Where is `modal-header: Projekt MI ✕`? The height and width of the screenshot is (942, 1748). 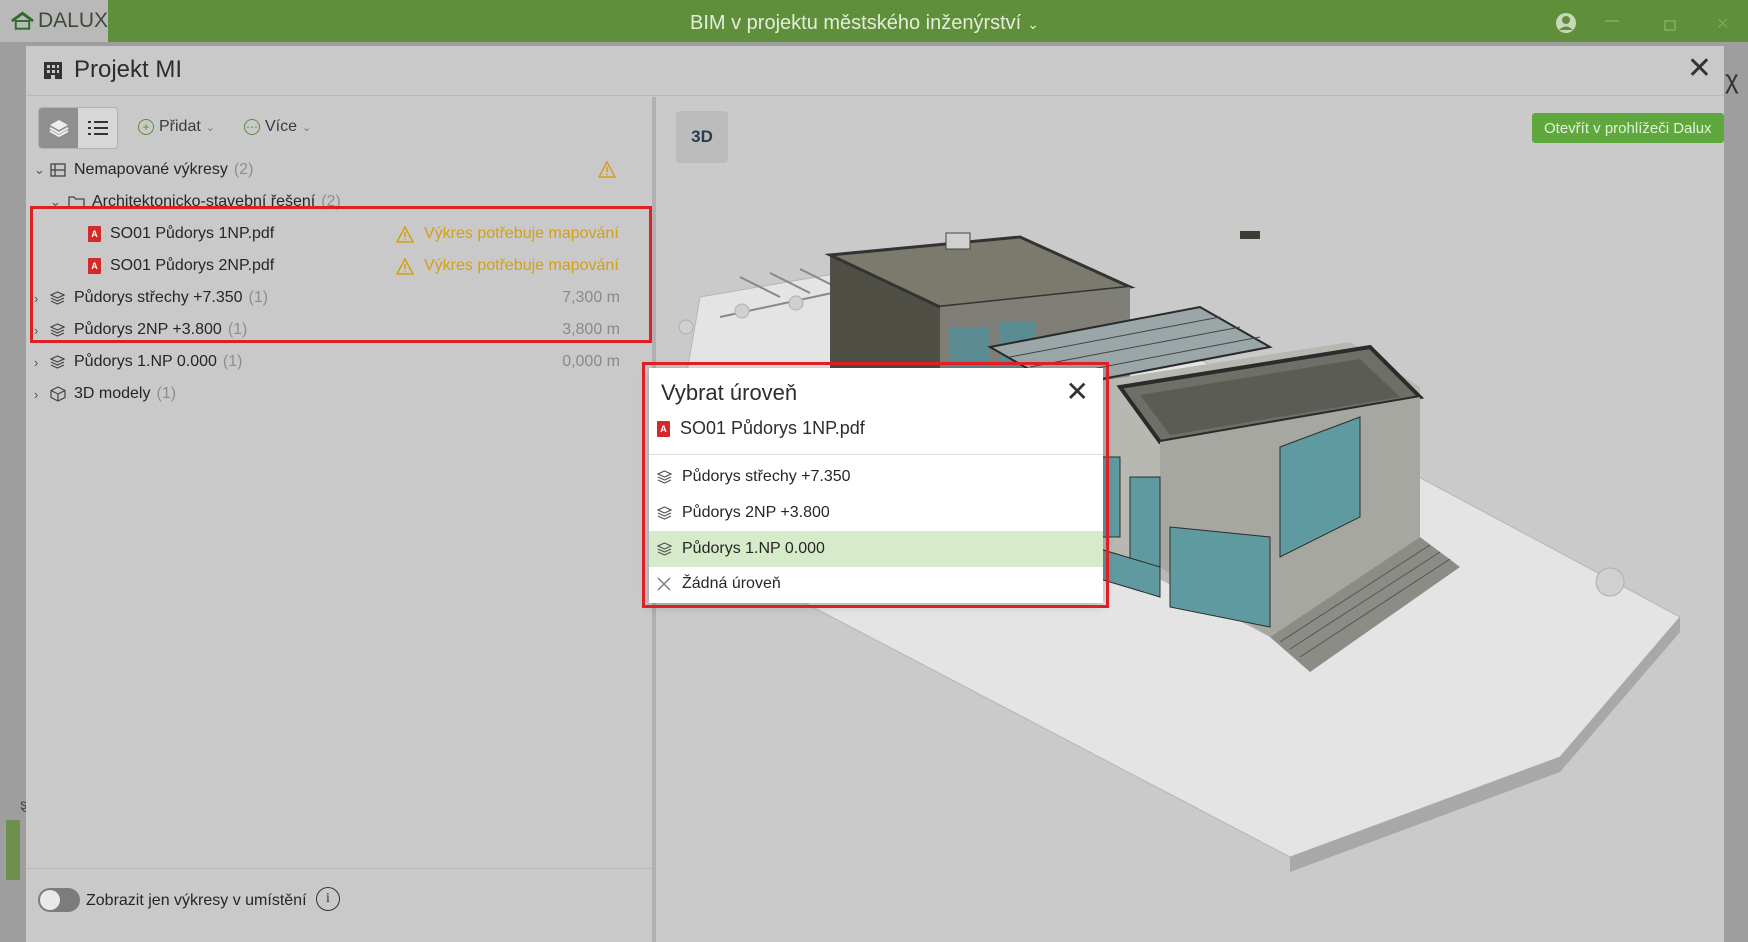 modal-header: Projekt MI ✕ is located at coordinates (875, 71).